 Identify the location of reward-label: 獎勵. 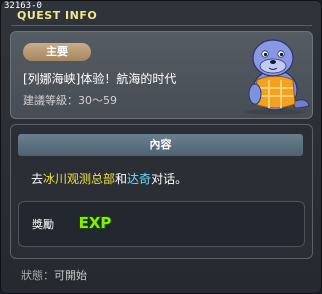
(43, 224).